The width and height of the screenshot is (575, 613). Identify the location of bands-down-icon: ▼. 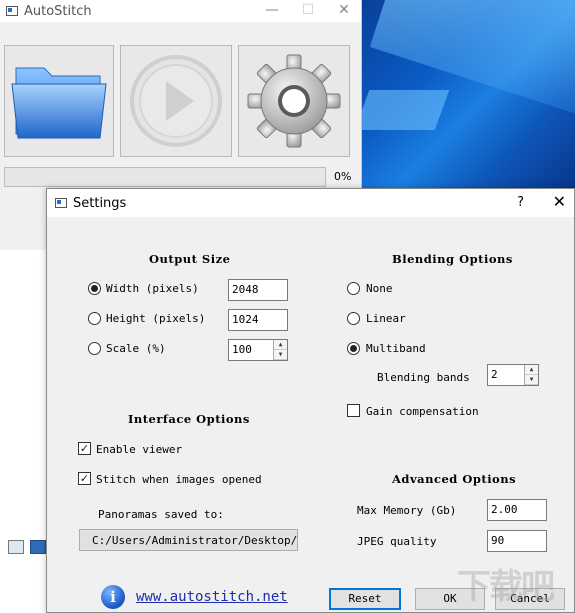
(531, 380).